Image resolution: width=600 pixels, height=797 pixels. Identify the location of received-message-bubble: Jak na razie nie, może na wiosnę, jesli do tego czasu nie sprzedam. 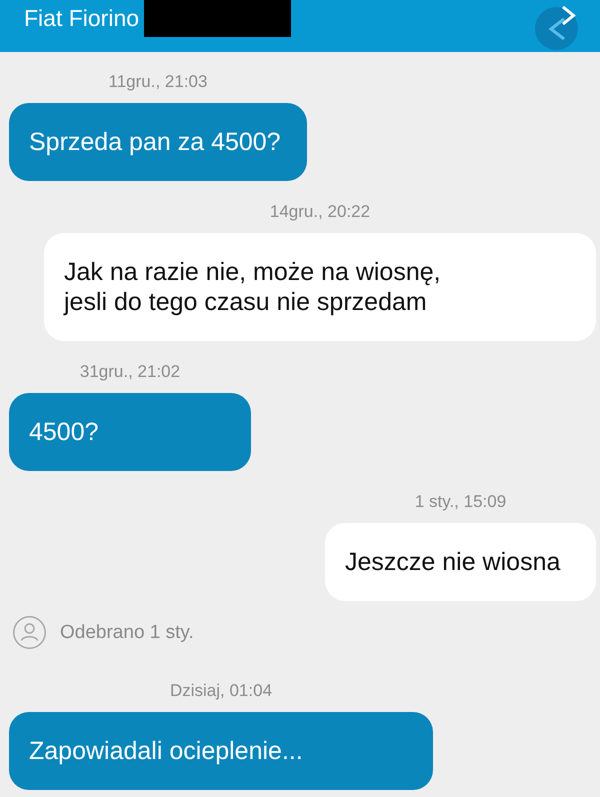
(320, 287).